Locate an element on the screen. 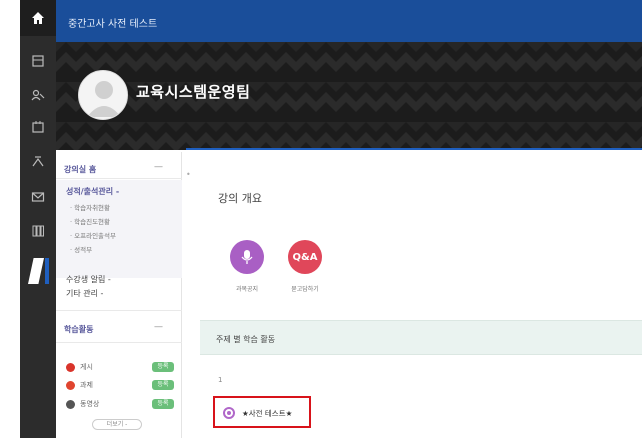 The image size is (642, 438). quiz-icon is located at coordinates (229, 413).